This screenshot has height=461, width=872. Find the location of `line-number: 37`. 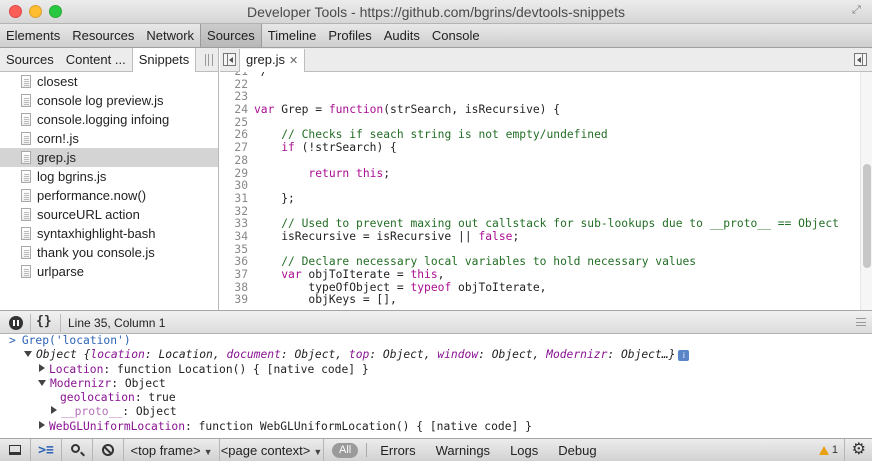

line-number: 37 is located at coordinates (241, 274).